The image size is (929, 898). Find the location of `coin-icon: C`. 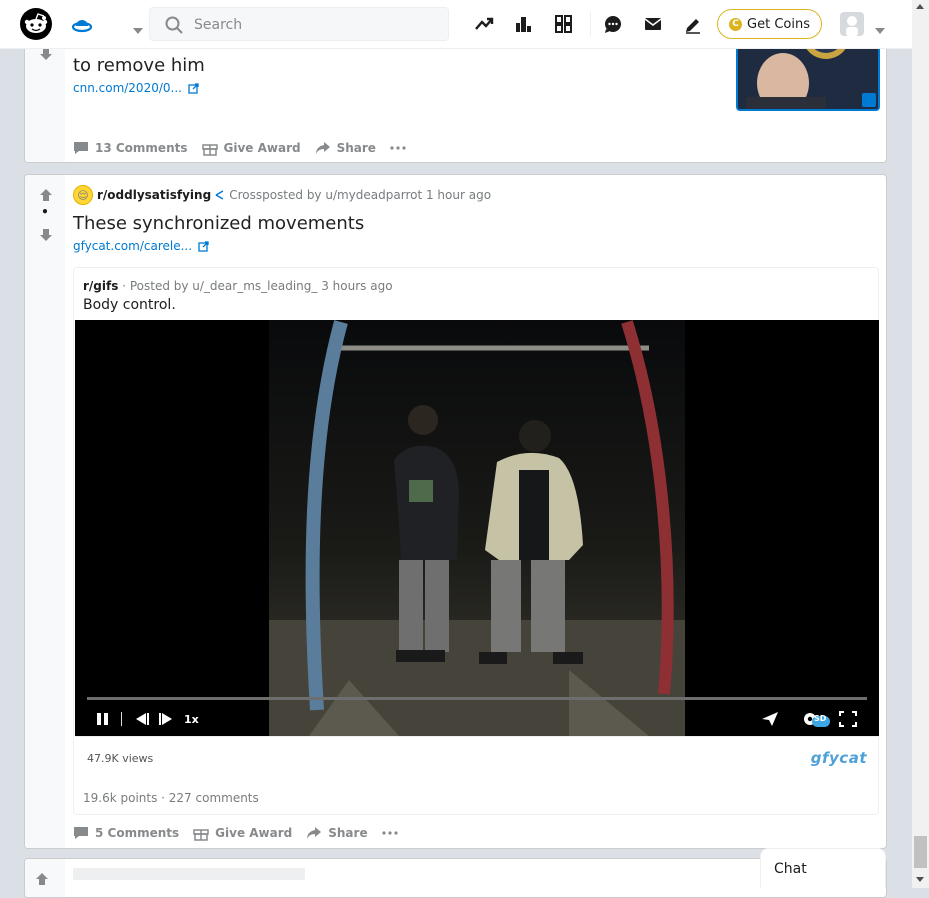

coin-icon: C is located at coordinates (736, 24).